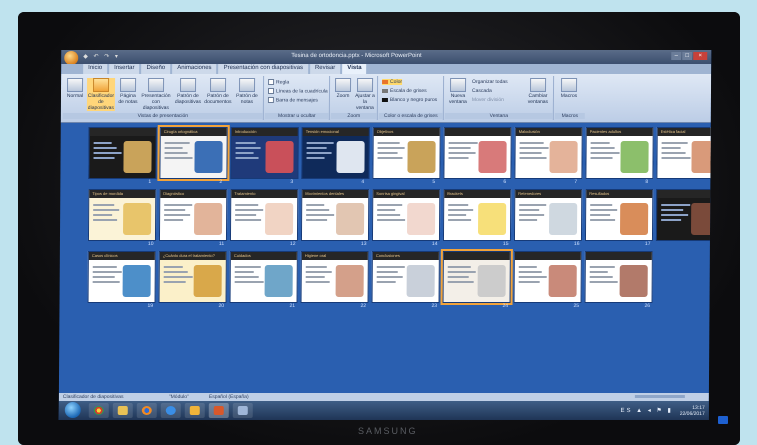  Describe the element at coordinates (297, 91) in the screenshot. I see `gridlines-checkbox: Líneas de la cuadrícula` at that location.